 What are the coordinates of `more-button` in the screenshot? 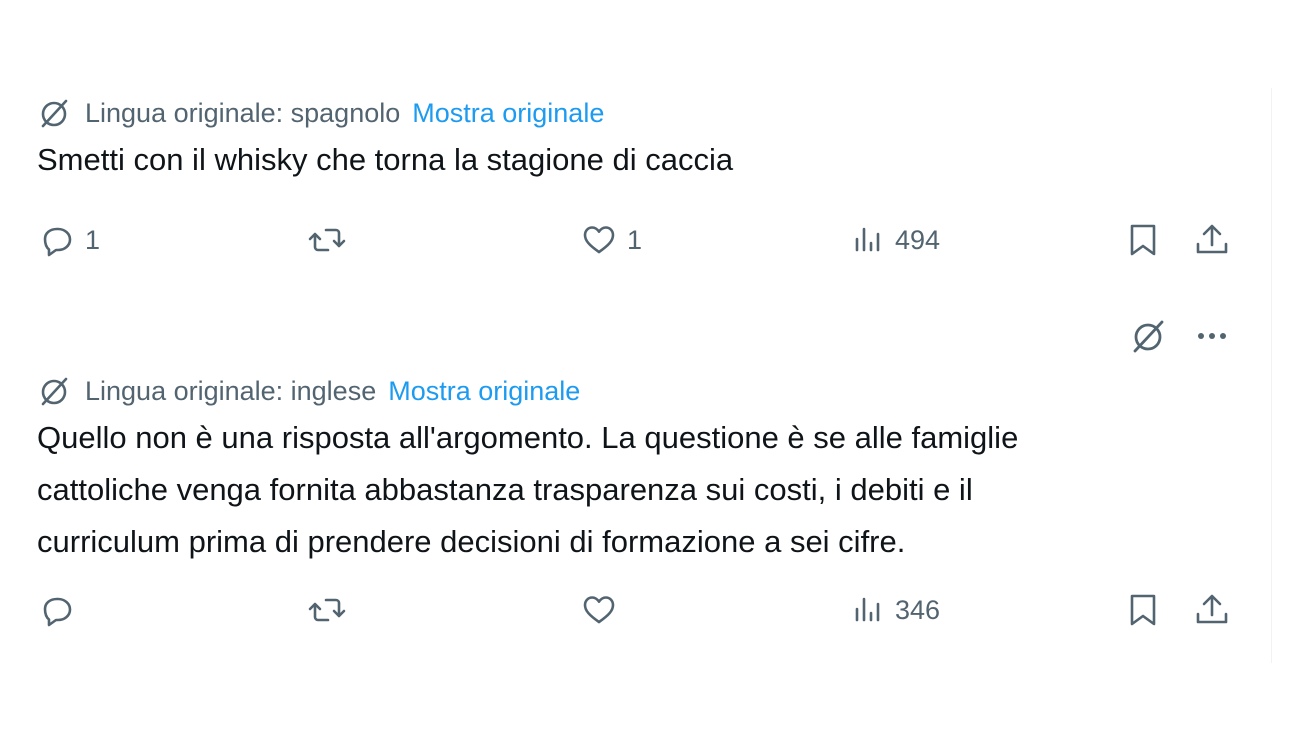 It's located at (1213, 338).